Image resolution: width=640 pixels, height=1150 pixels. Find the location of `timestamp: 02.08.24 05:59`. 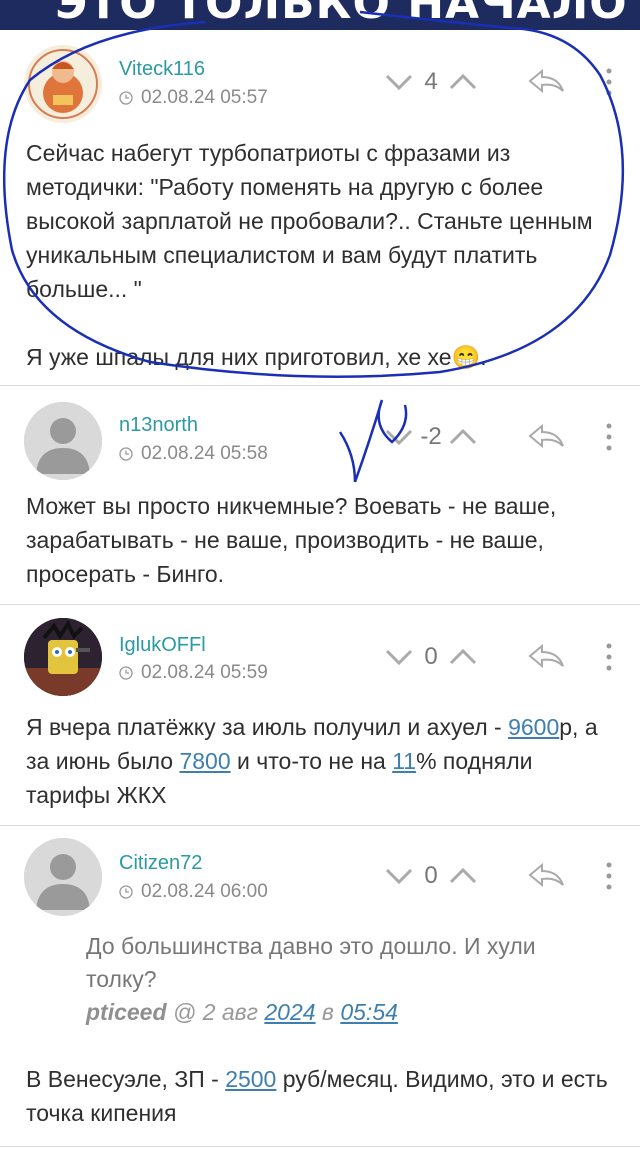

timestamp: 02.08.24 05:59 is located at coordinates (193, 673).